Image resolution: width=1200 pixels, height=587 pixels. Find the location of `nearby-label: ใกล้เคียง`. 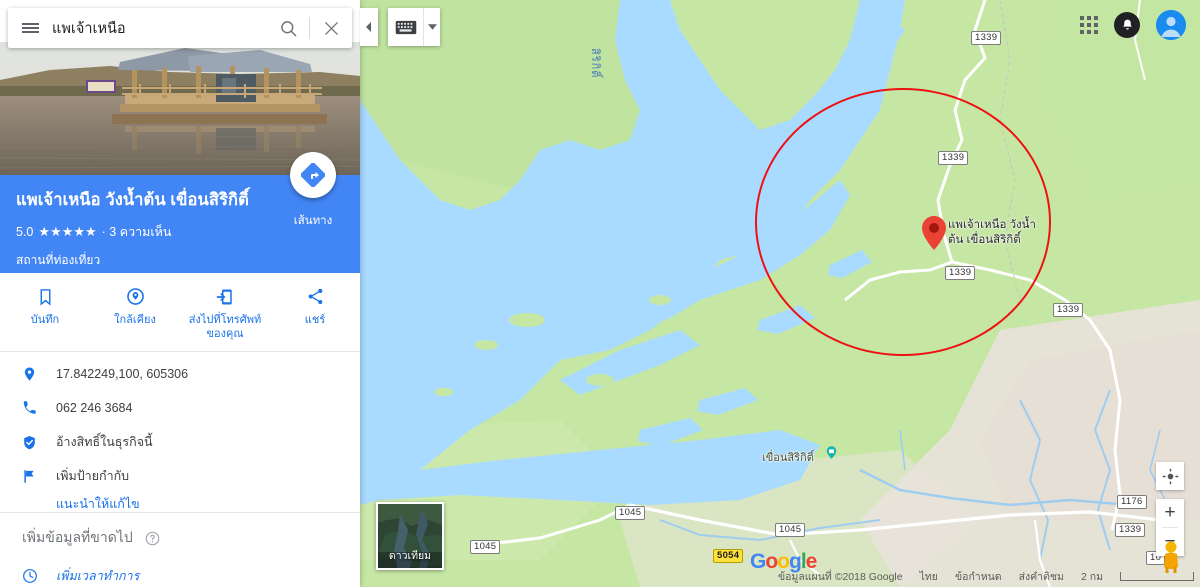

nearby-label: ใกล้เคียง is located at coordinates (135, 320).